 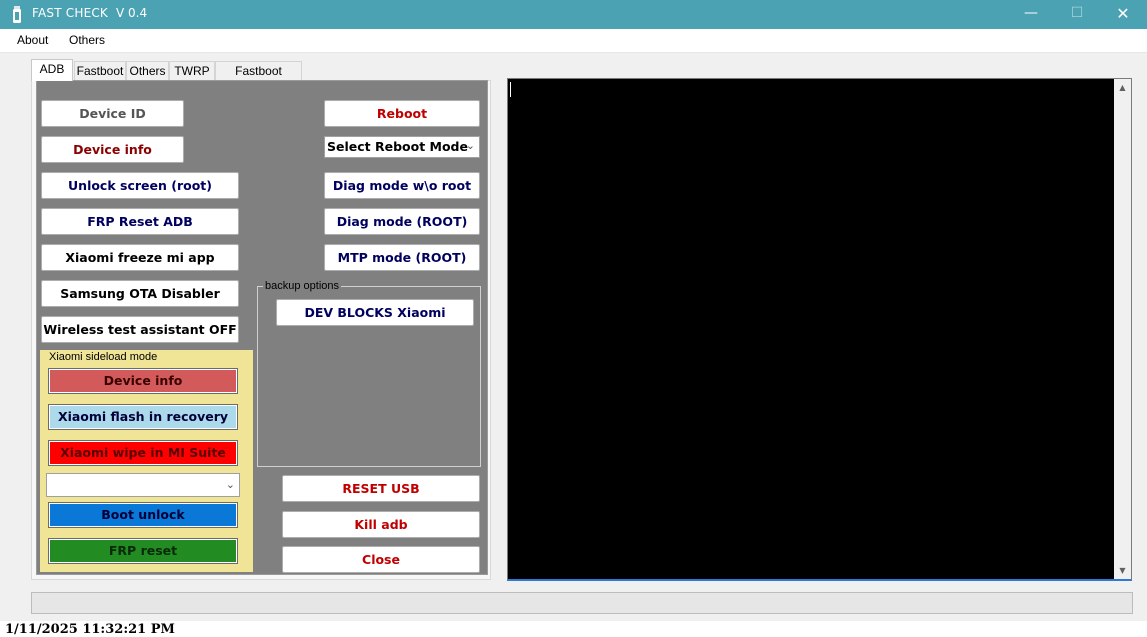 What do you see at coordinates (510, 89) in the screenshot?
I see `text-cursor` at bounding box center [510, 89].